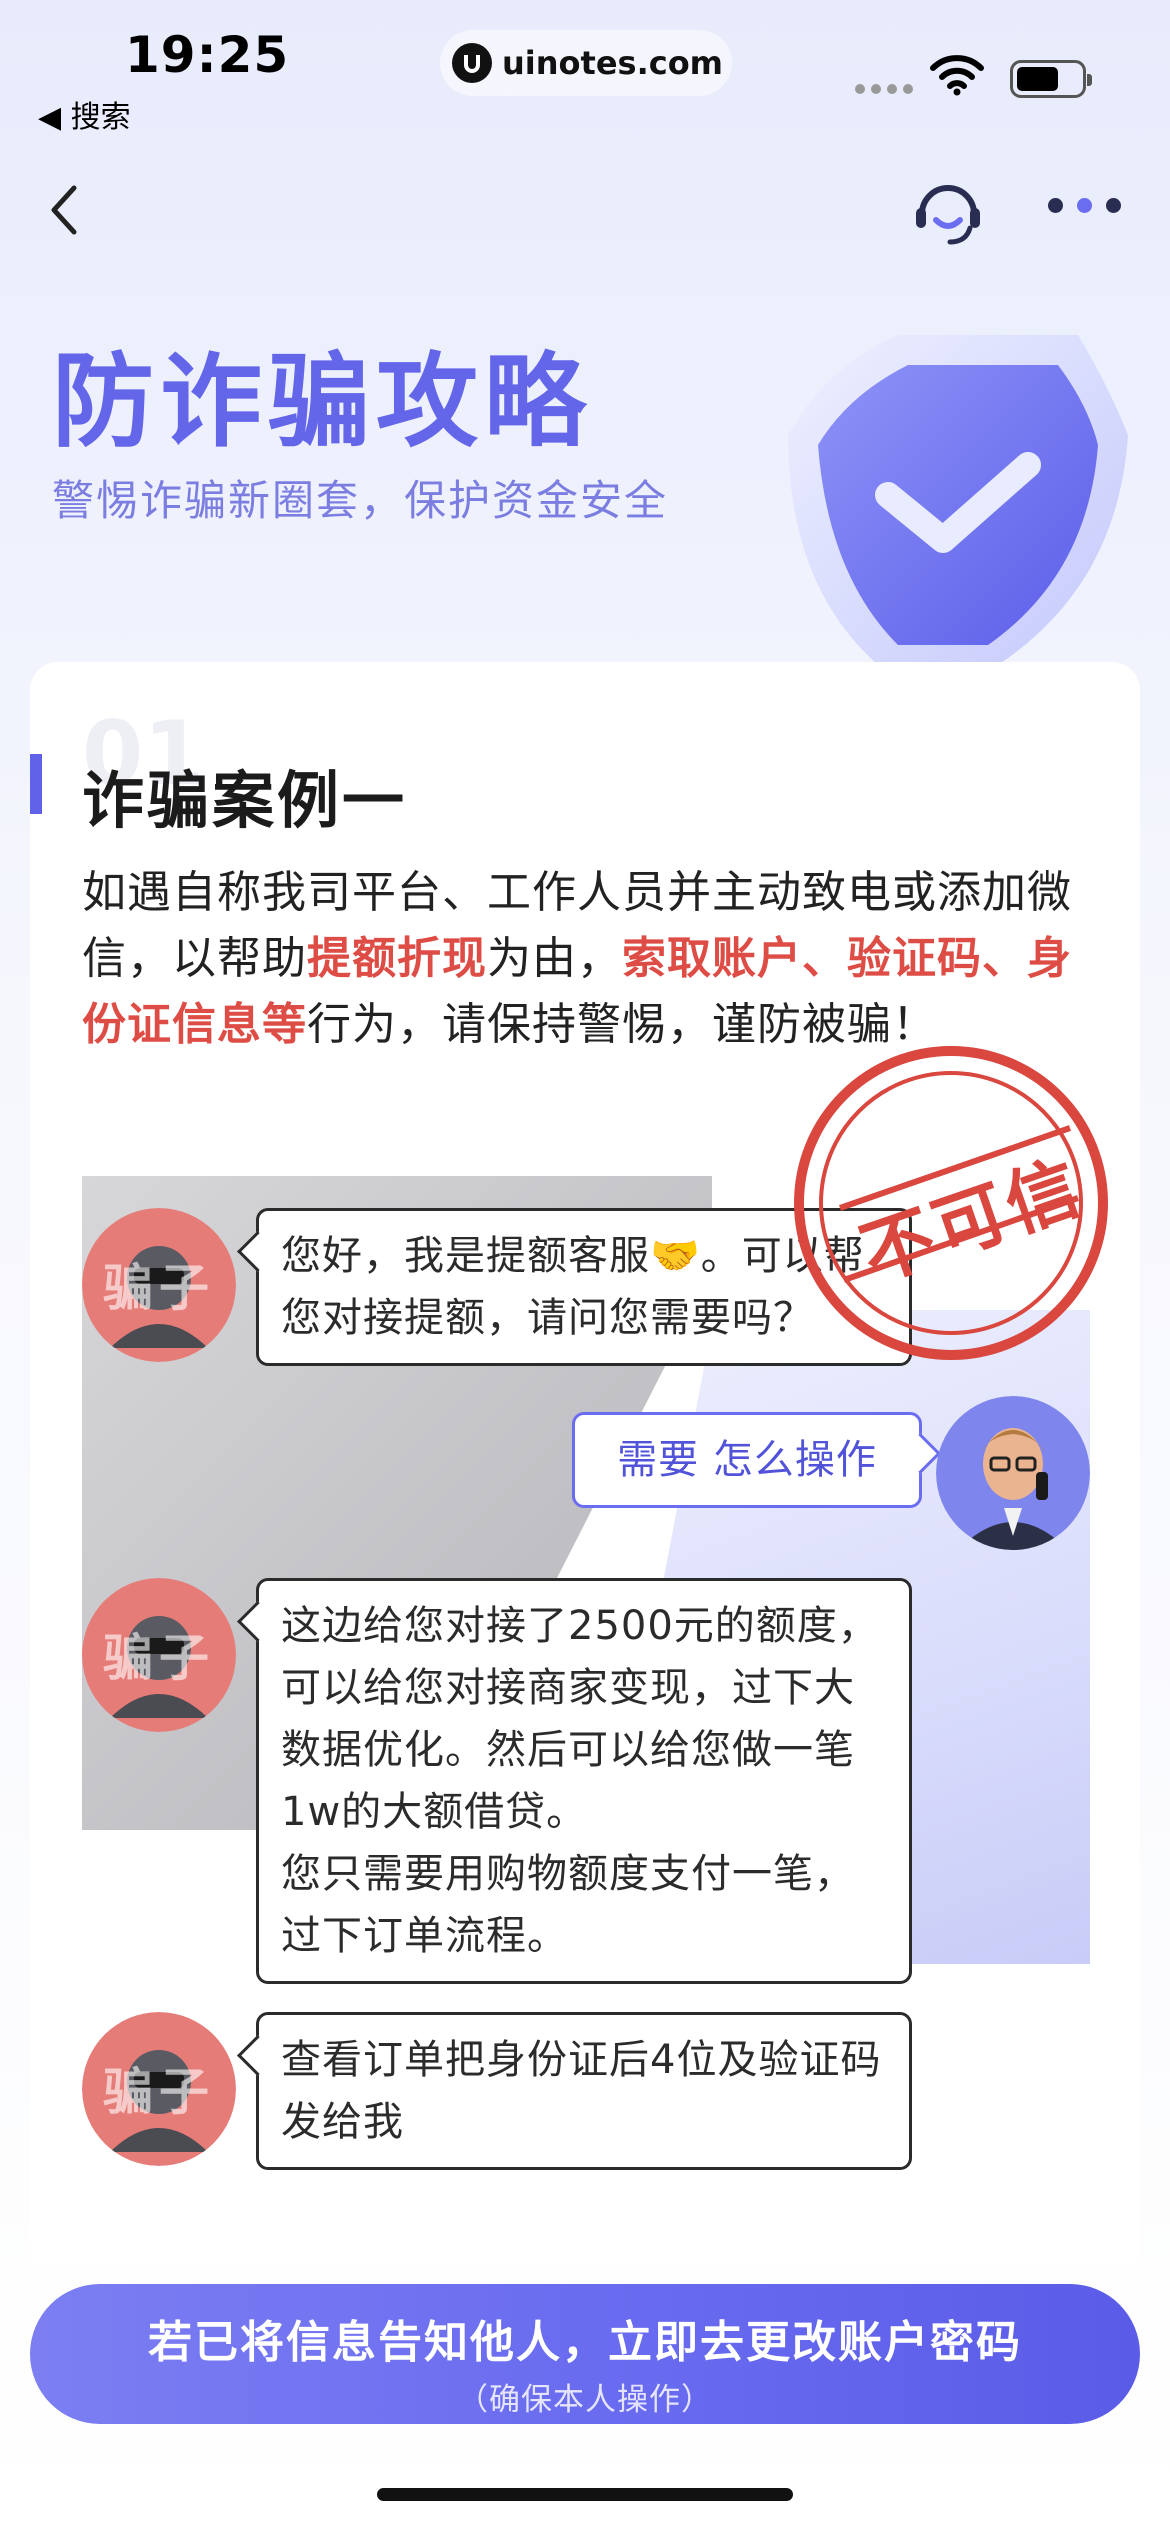 This screenshot has height=2532, width=1170. What do you see at coordinates (245, 800) in the screenshot?
I see `case-title: 诈骗案例一` at bounding box center [245, 800].